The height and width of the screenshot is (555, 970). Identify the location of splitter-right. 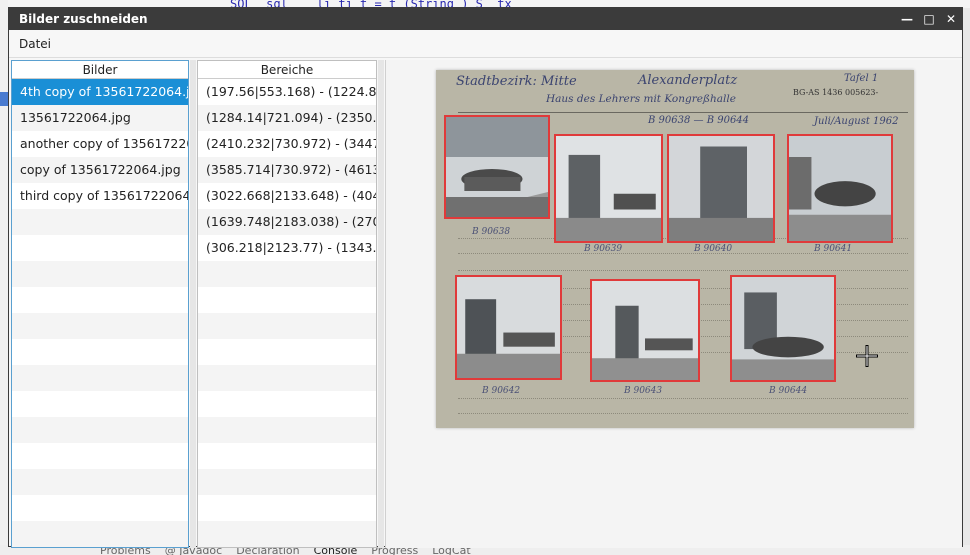
(381, 304).